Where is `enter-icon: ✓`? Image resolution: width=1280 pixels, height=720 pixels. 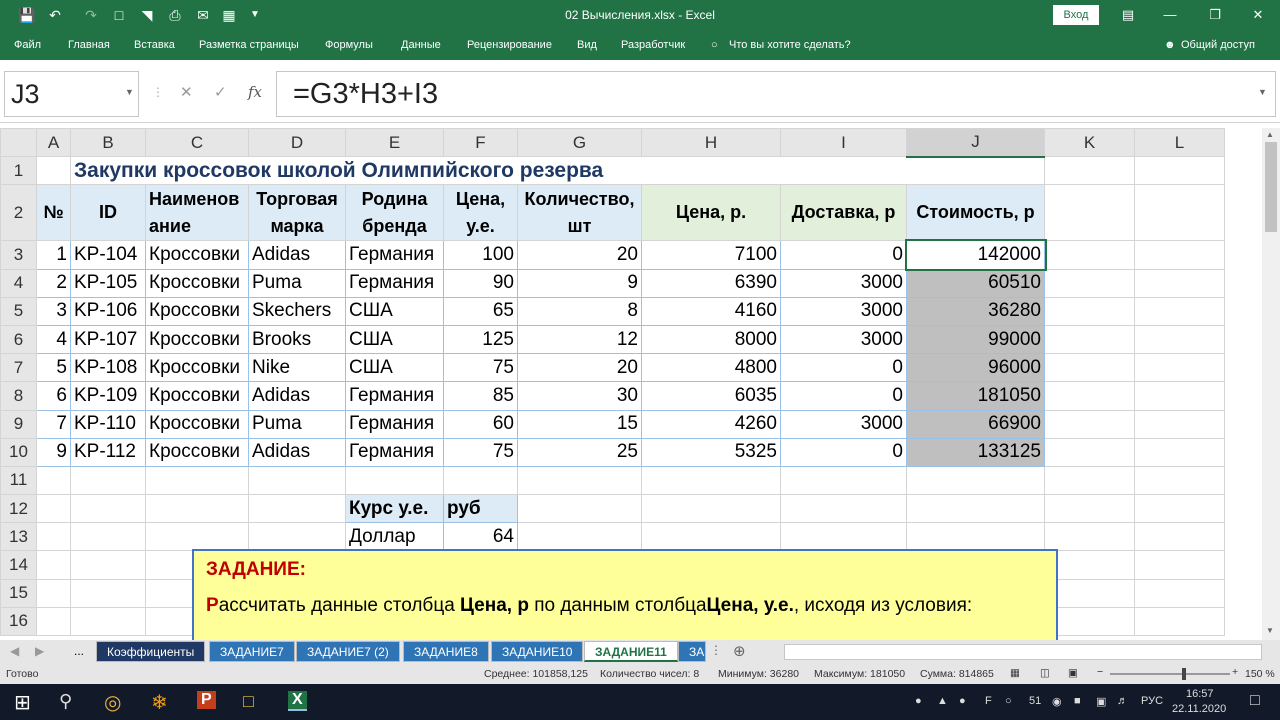 enter-icon: ✓ is located at coordinates (220, 92).